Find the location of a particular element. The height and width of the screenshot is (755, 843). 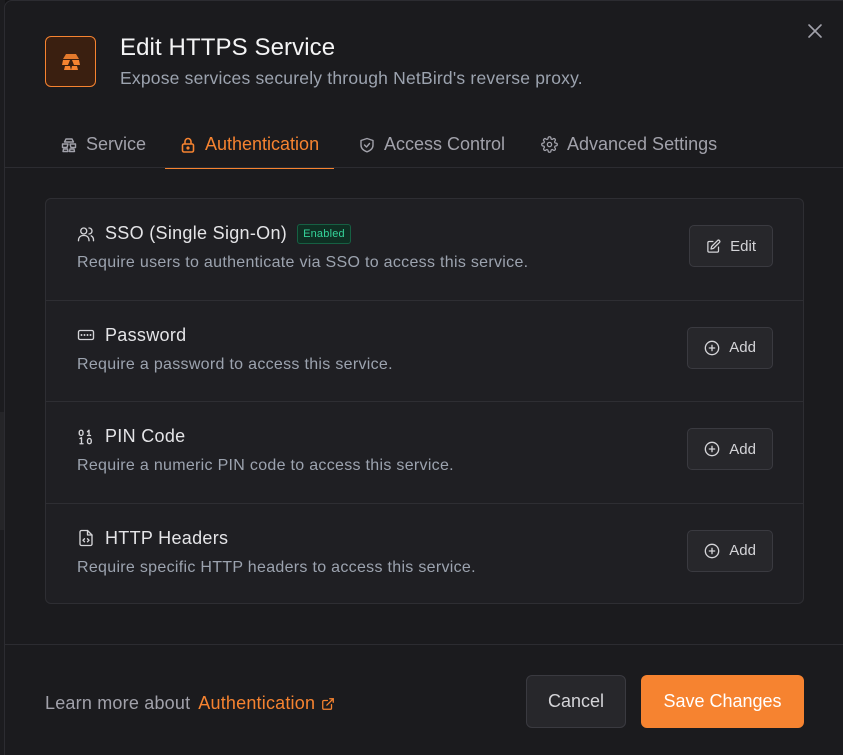

tab-authentication-label: Authentication is located at coordinates (262, 144).